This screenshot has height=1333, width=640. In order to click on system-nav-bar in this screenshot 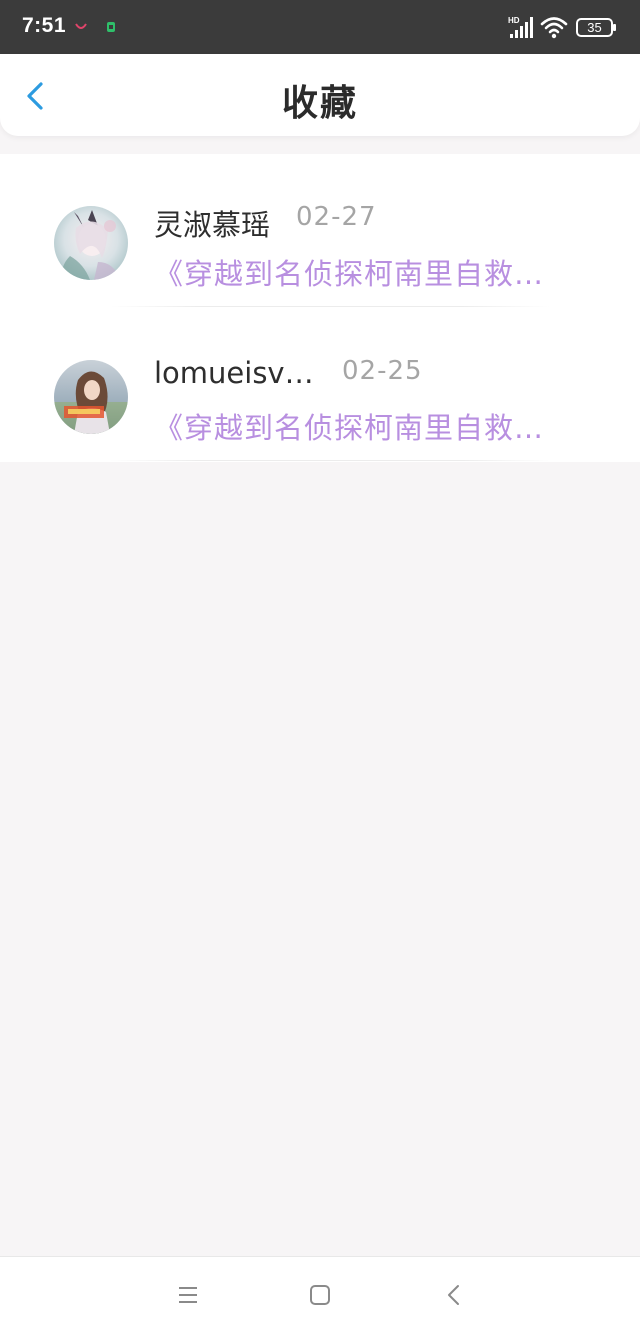, I will do `click(320, 1294)`.